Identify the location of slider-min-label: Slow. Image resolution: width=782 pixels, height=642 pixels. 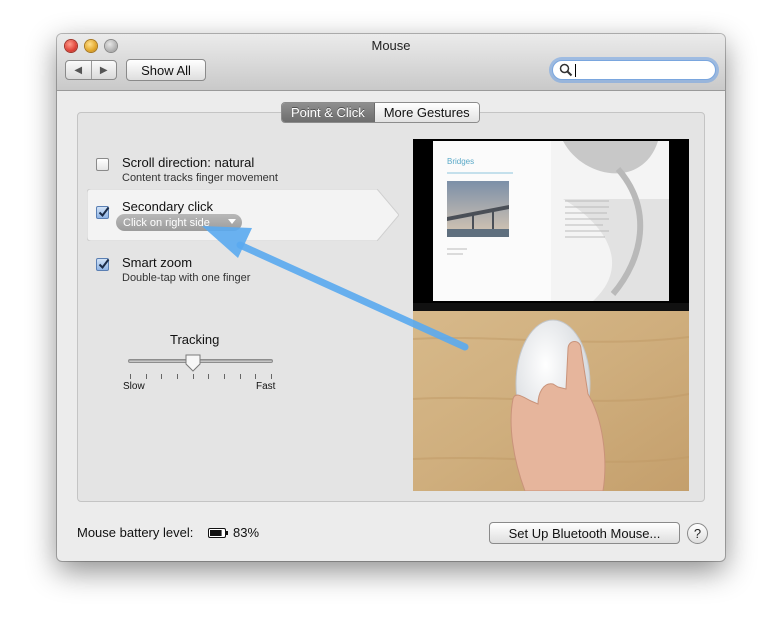
(134, 386).